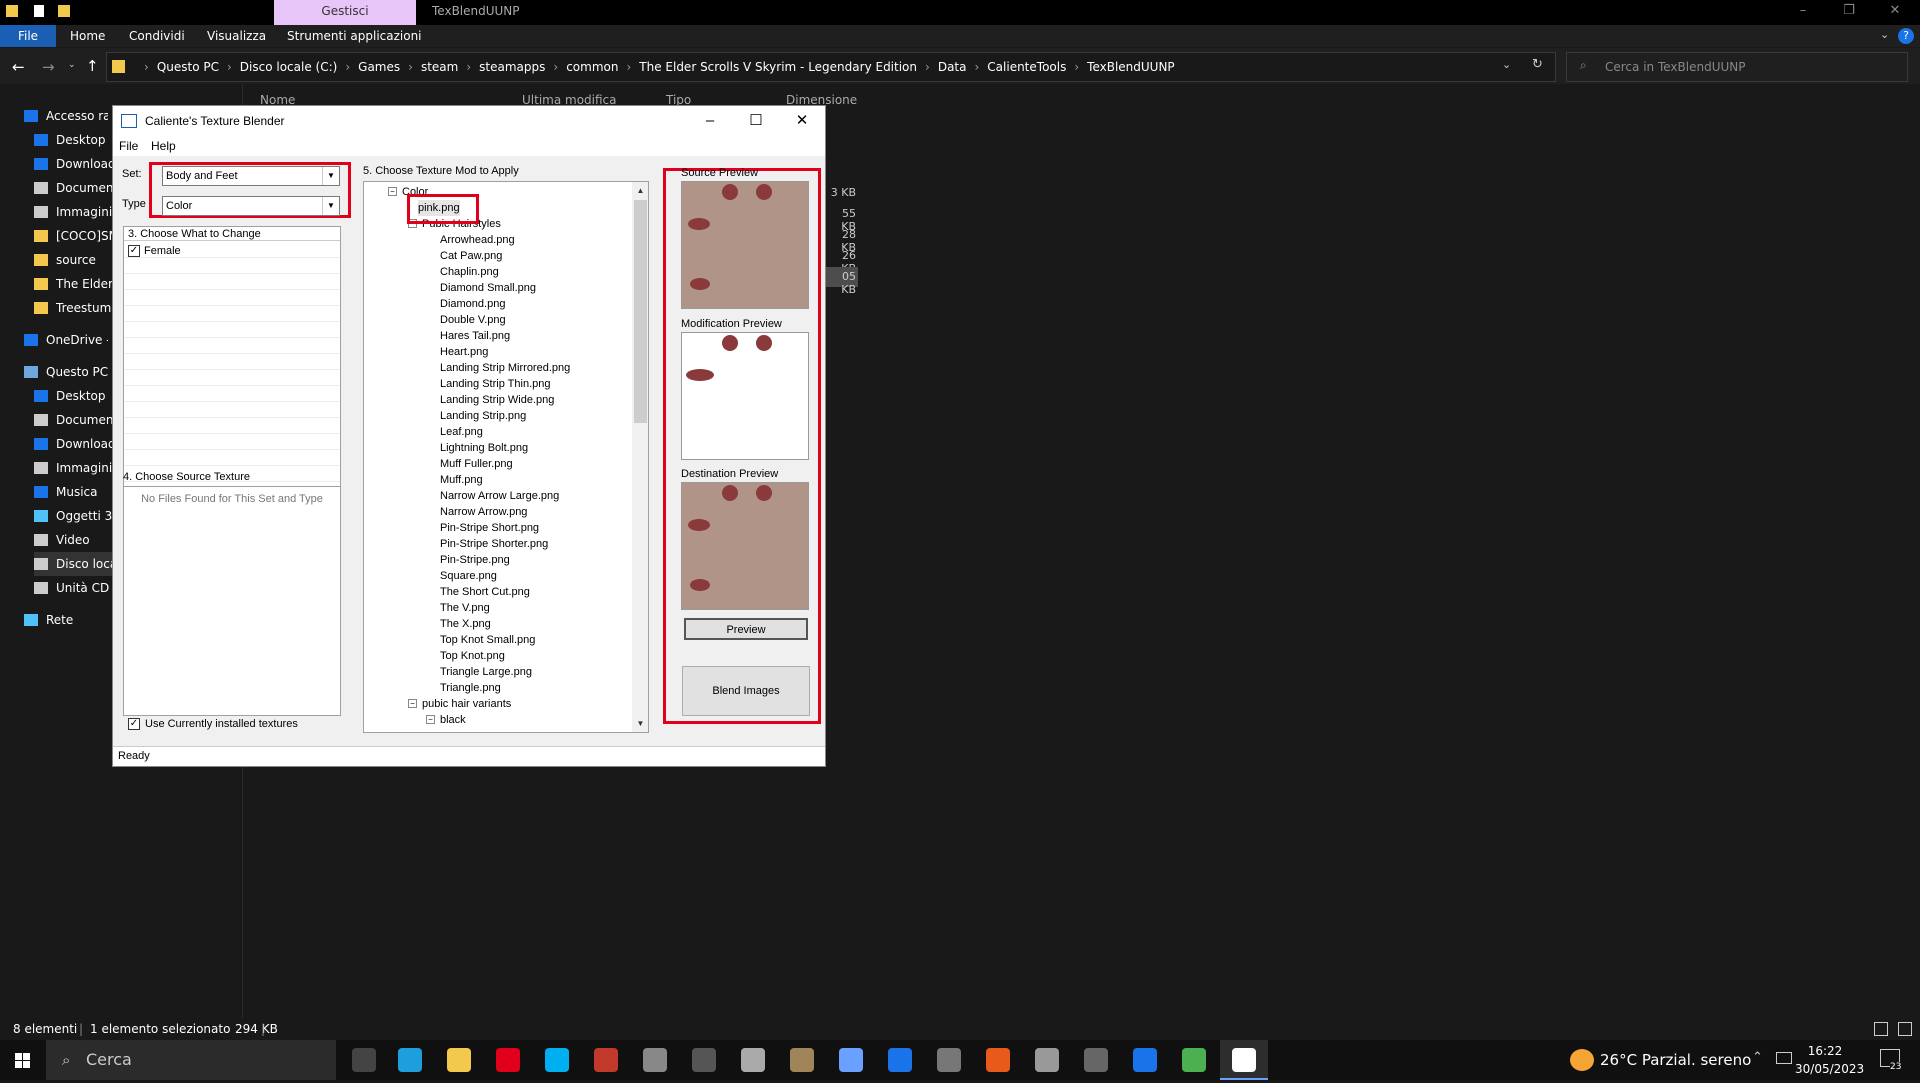 The width and height of the screenshot is (1920, 1083). What do you see at coordinates (488, 288) in the screenshot?
I see `tree-node-file: Diamond Small.png` at bounding box center [488, 288].